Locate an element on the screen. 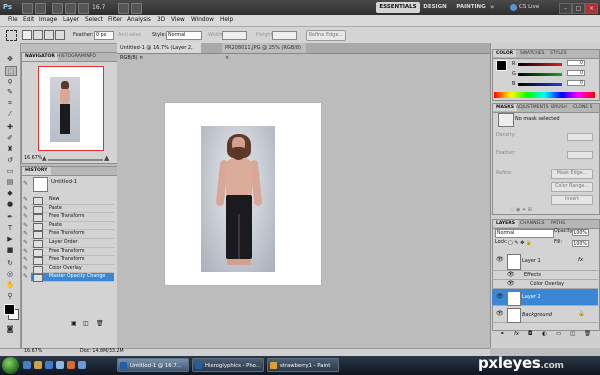 This screenshot has width=600, height=375. menu-filter: Filter is located at coordinates (115, 20).